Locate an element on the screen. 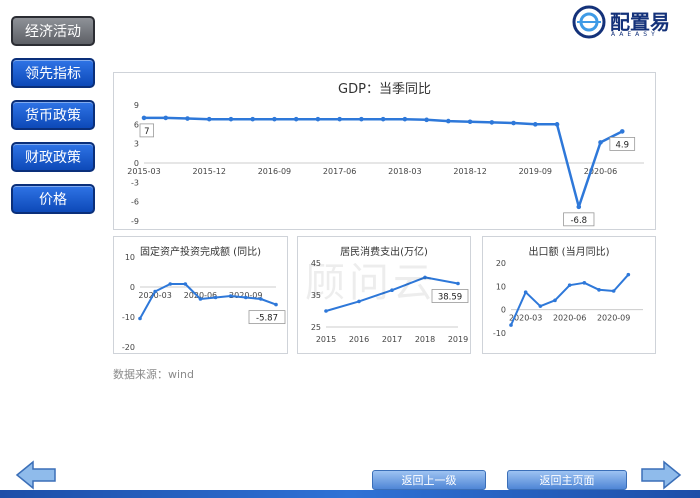 This screenshot has height=498, width=700. home-button-label: 返回主页面 is located at coordinates (567, 480).